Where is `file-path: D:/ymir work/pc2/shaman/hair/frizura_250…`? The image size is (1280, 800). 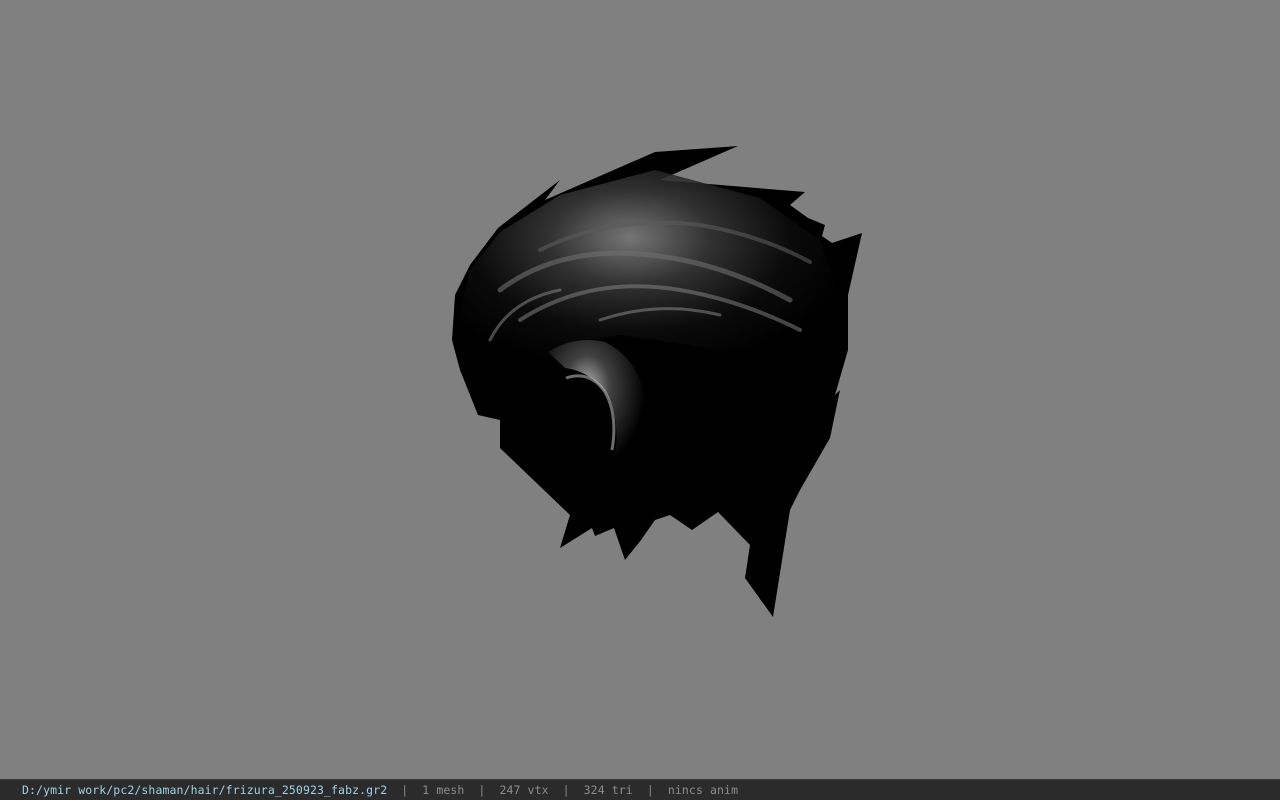 file-path: D:/ymir work/pc2/shaman/hair/frizura_250… is located at coordinates (205, 790).